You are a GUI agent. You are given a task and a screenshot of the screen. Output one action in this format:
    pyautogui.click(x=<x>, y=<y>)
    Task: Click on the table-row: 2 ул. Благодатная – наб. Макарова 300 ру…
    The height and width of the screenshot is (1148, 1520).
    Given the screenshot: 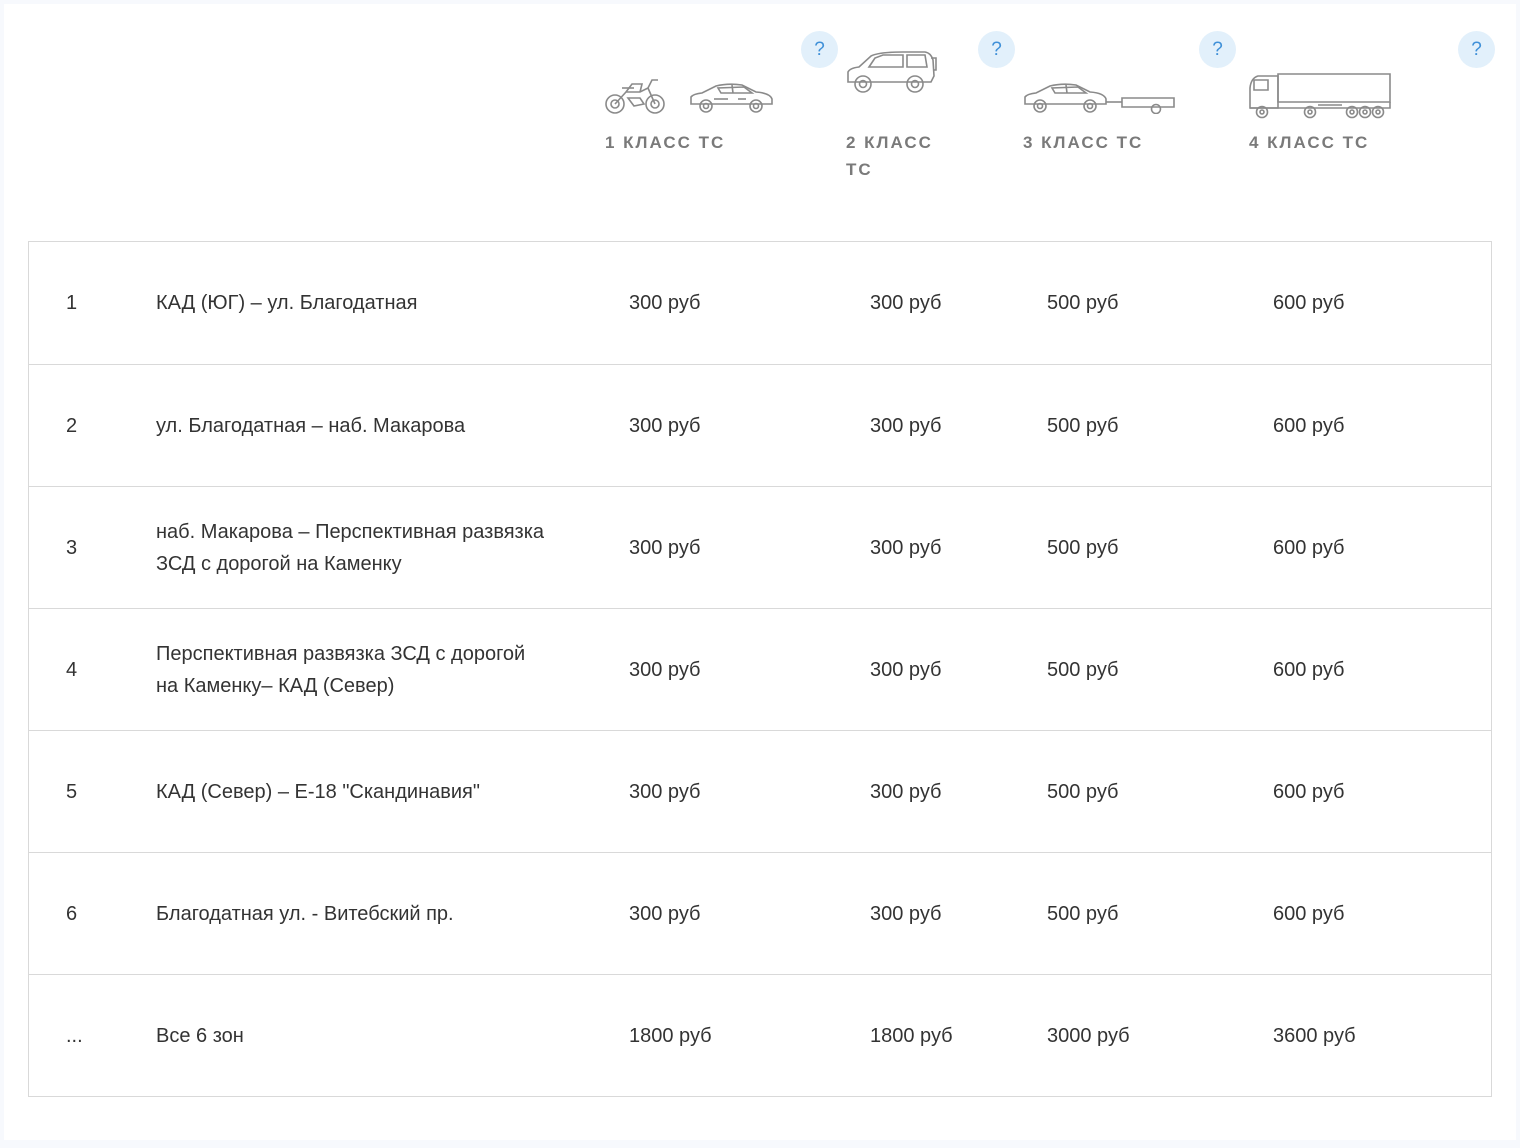 What is the action you would take?
    pyautogui.click(x=760, y=425)
    